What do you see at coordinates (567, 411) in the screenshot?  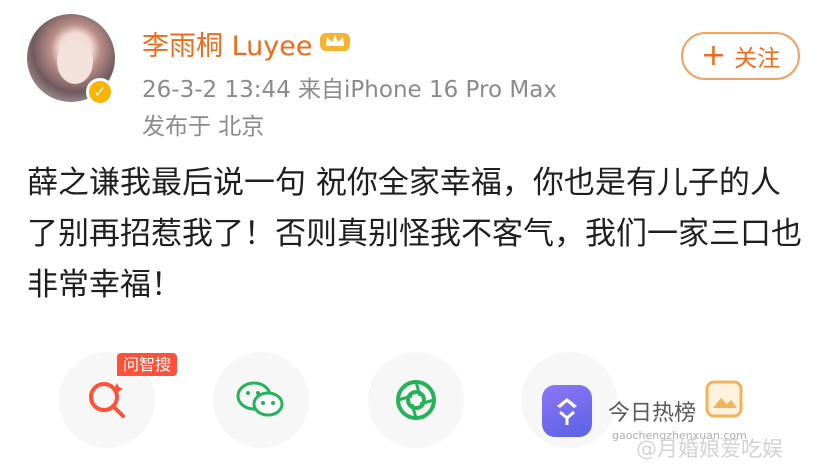 I see `hot-list-icon` at bounding box center [567, 411].